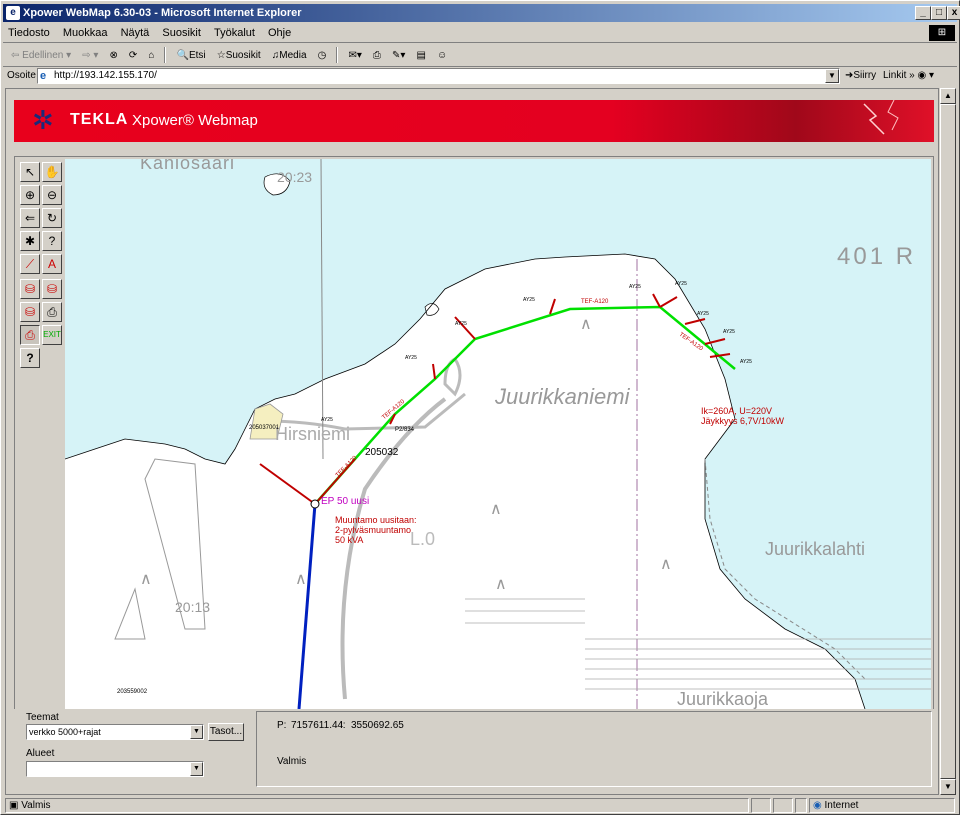 This screenshot has width=960, height=815. What do you see at coordinates (742, 416) in the screenshot?
I see `ik-note: Ik=260A, U=220V Jäykkyys 6,7V/10kW` at bounding box center [742, 416].